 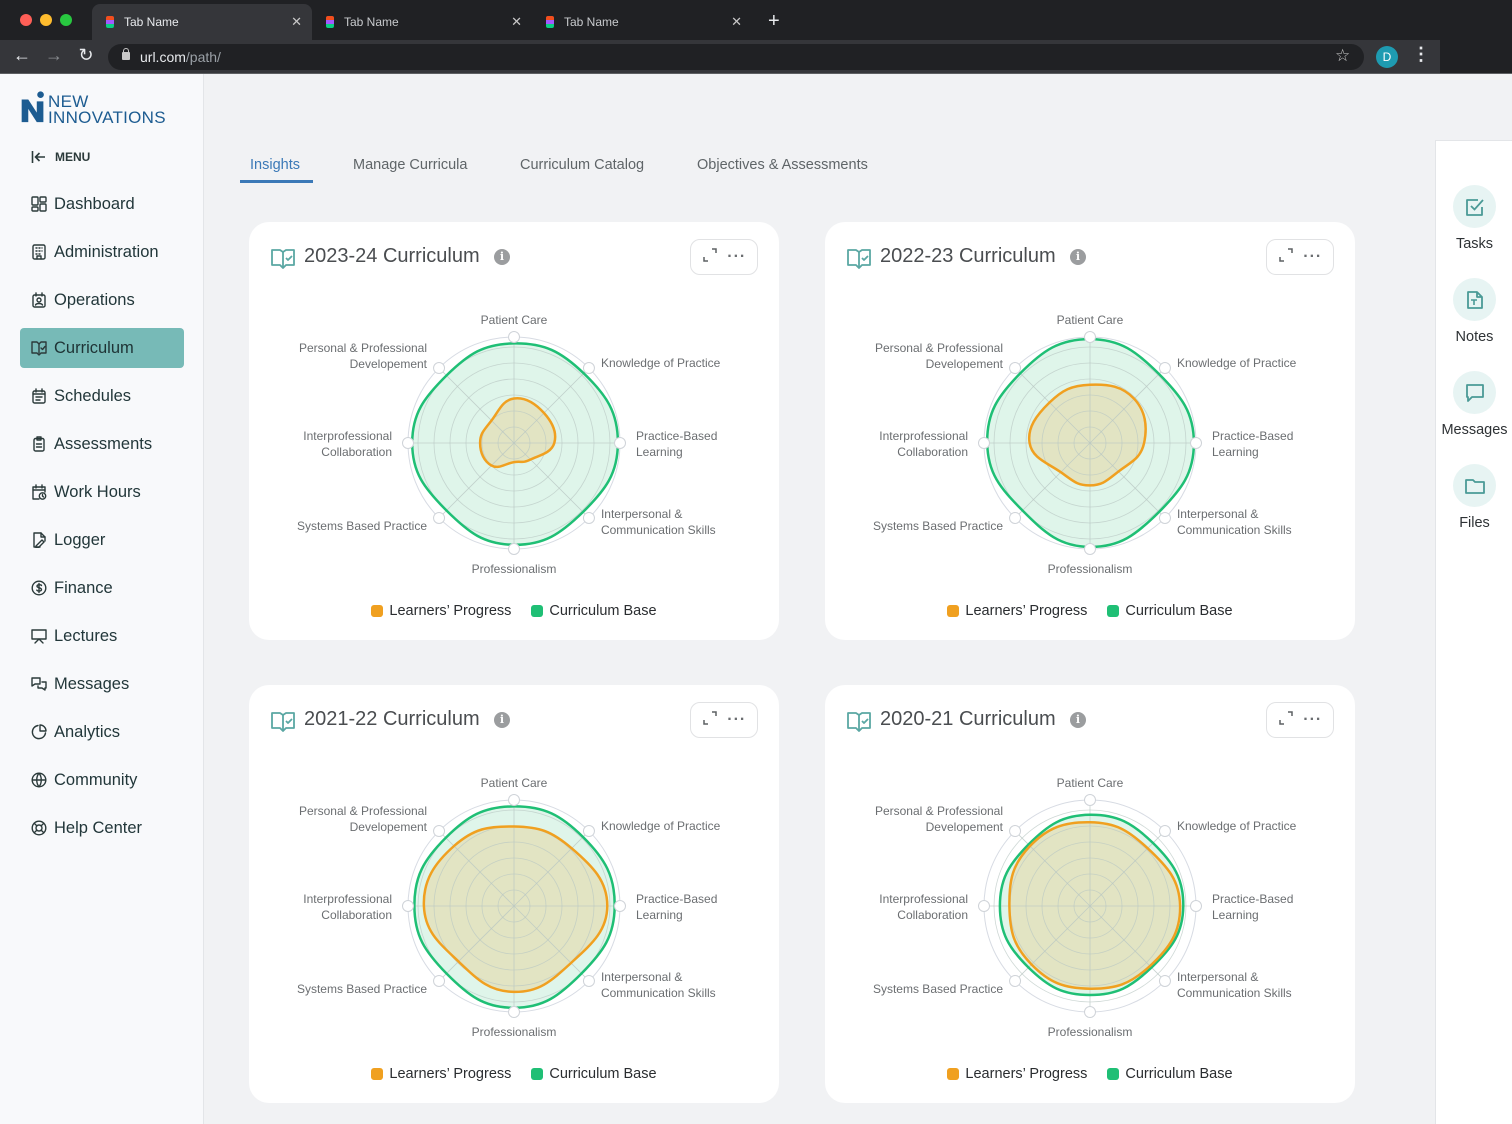 What do you see at coordinates (73, 157) in the screenshot?
I see `menu-label: MENU` at bounding box center [73, 157].